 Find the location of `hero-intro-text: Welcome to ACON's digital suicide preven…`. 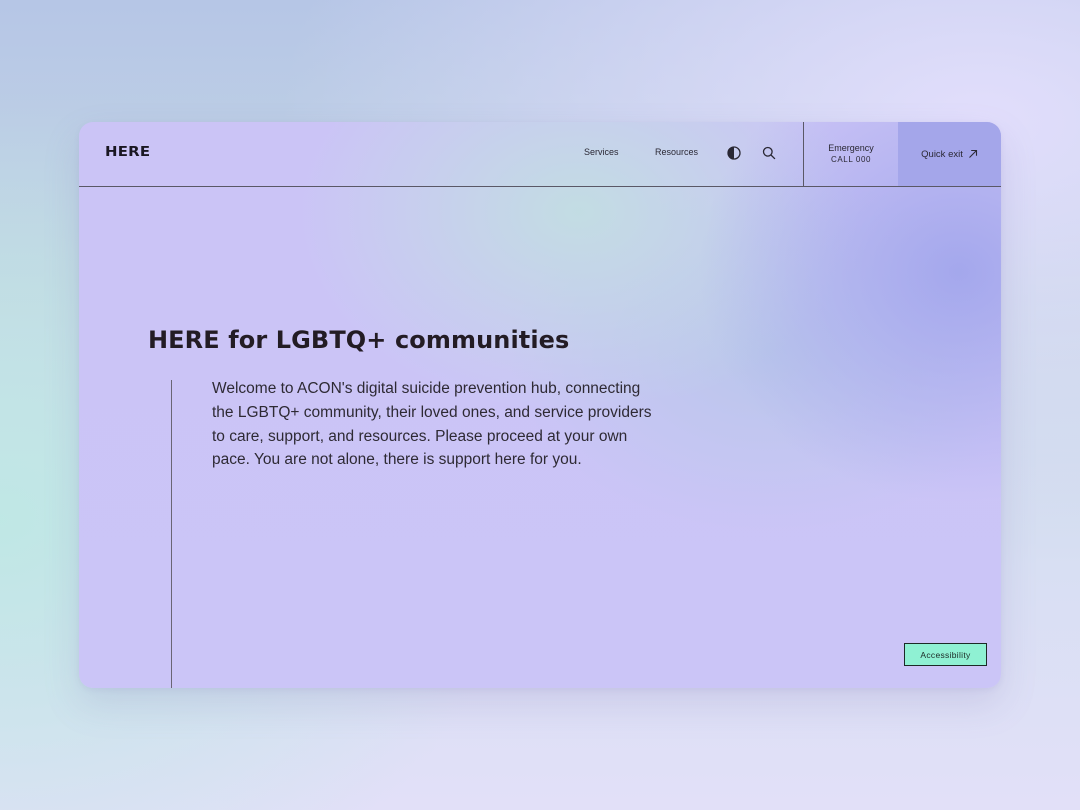

hero-intro-text: Welcome to ACON's digital suicide preven… is located at coordinates (432, 424).